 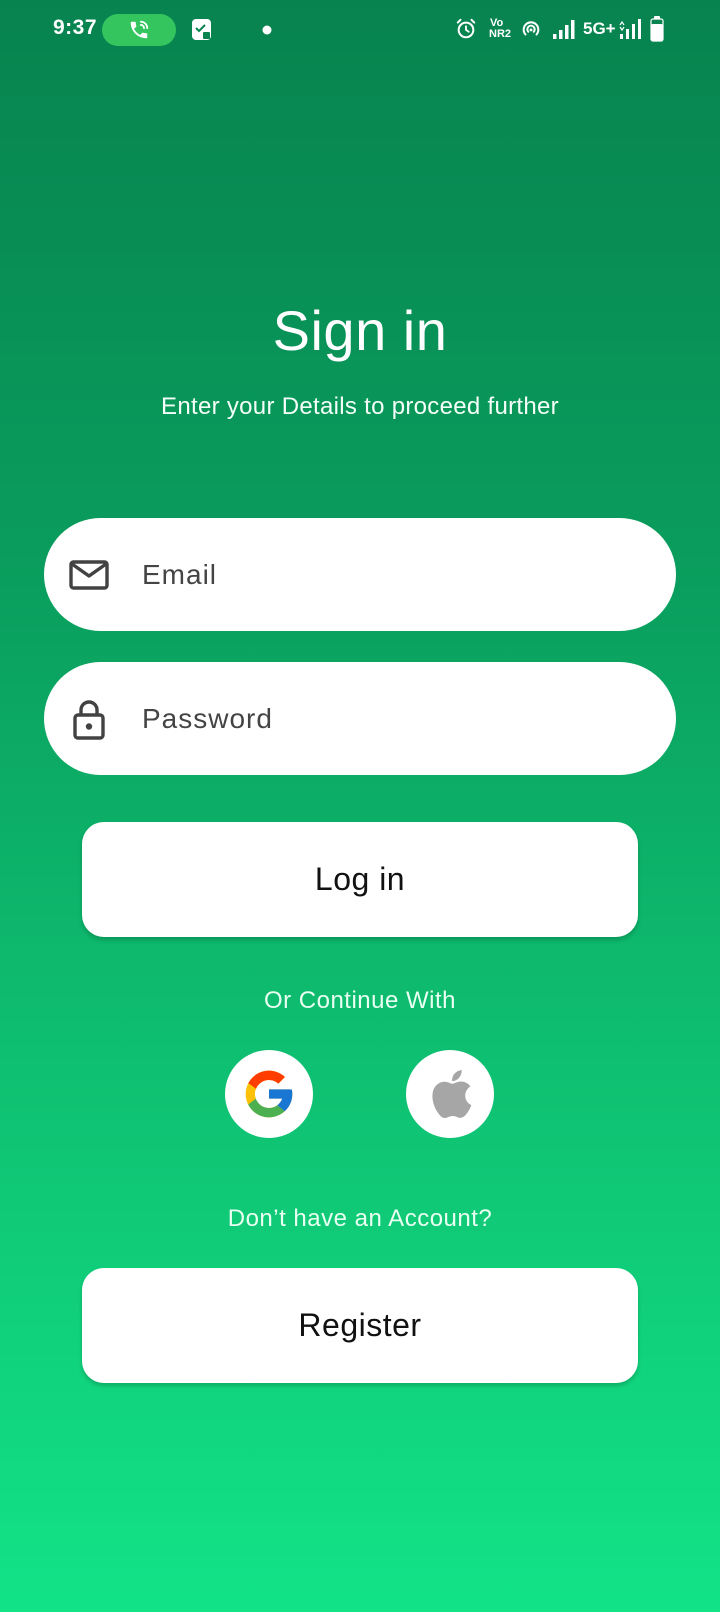 I want to click on social-login-heading: Or Continue With, so click(x=360, y=1000).